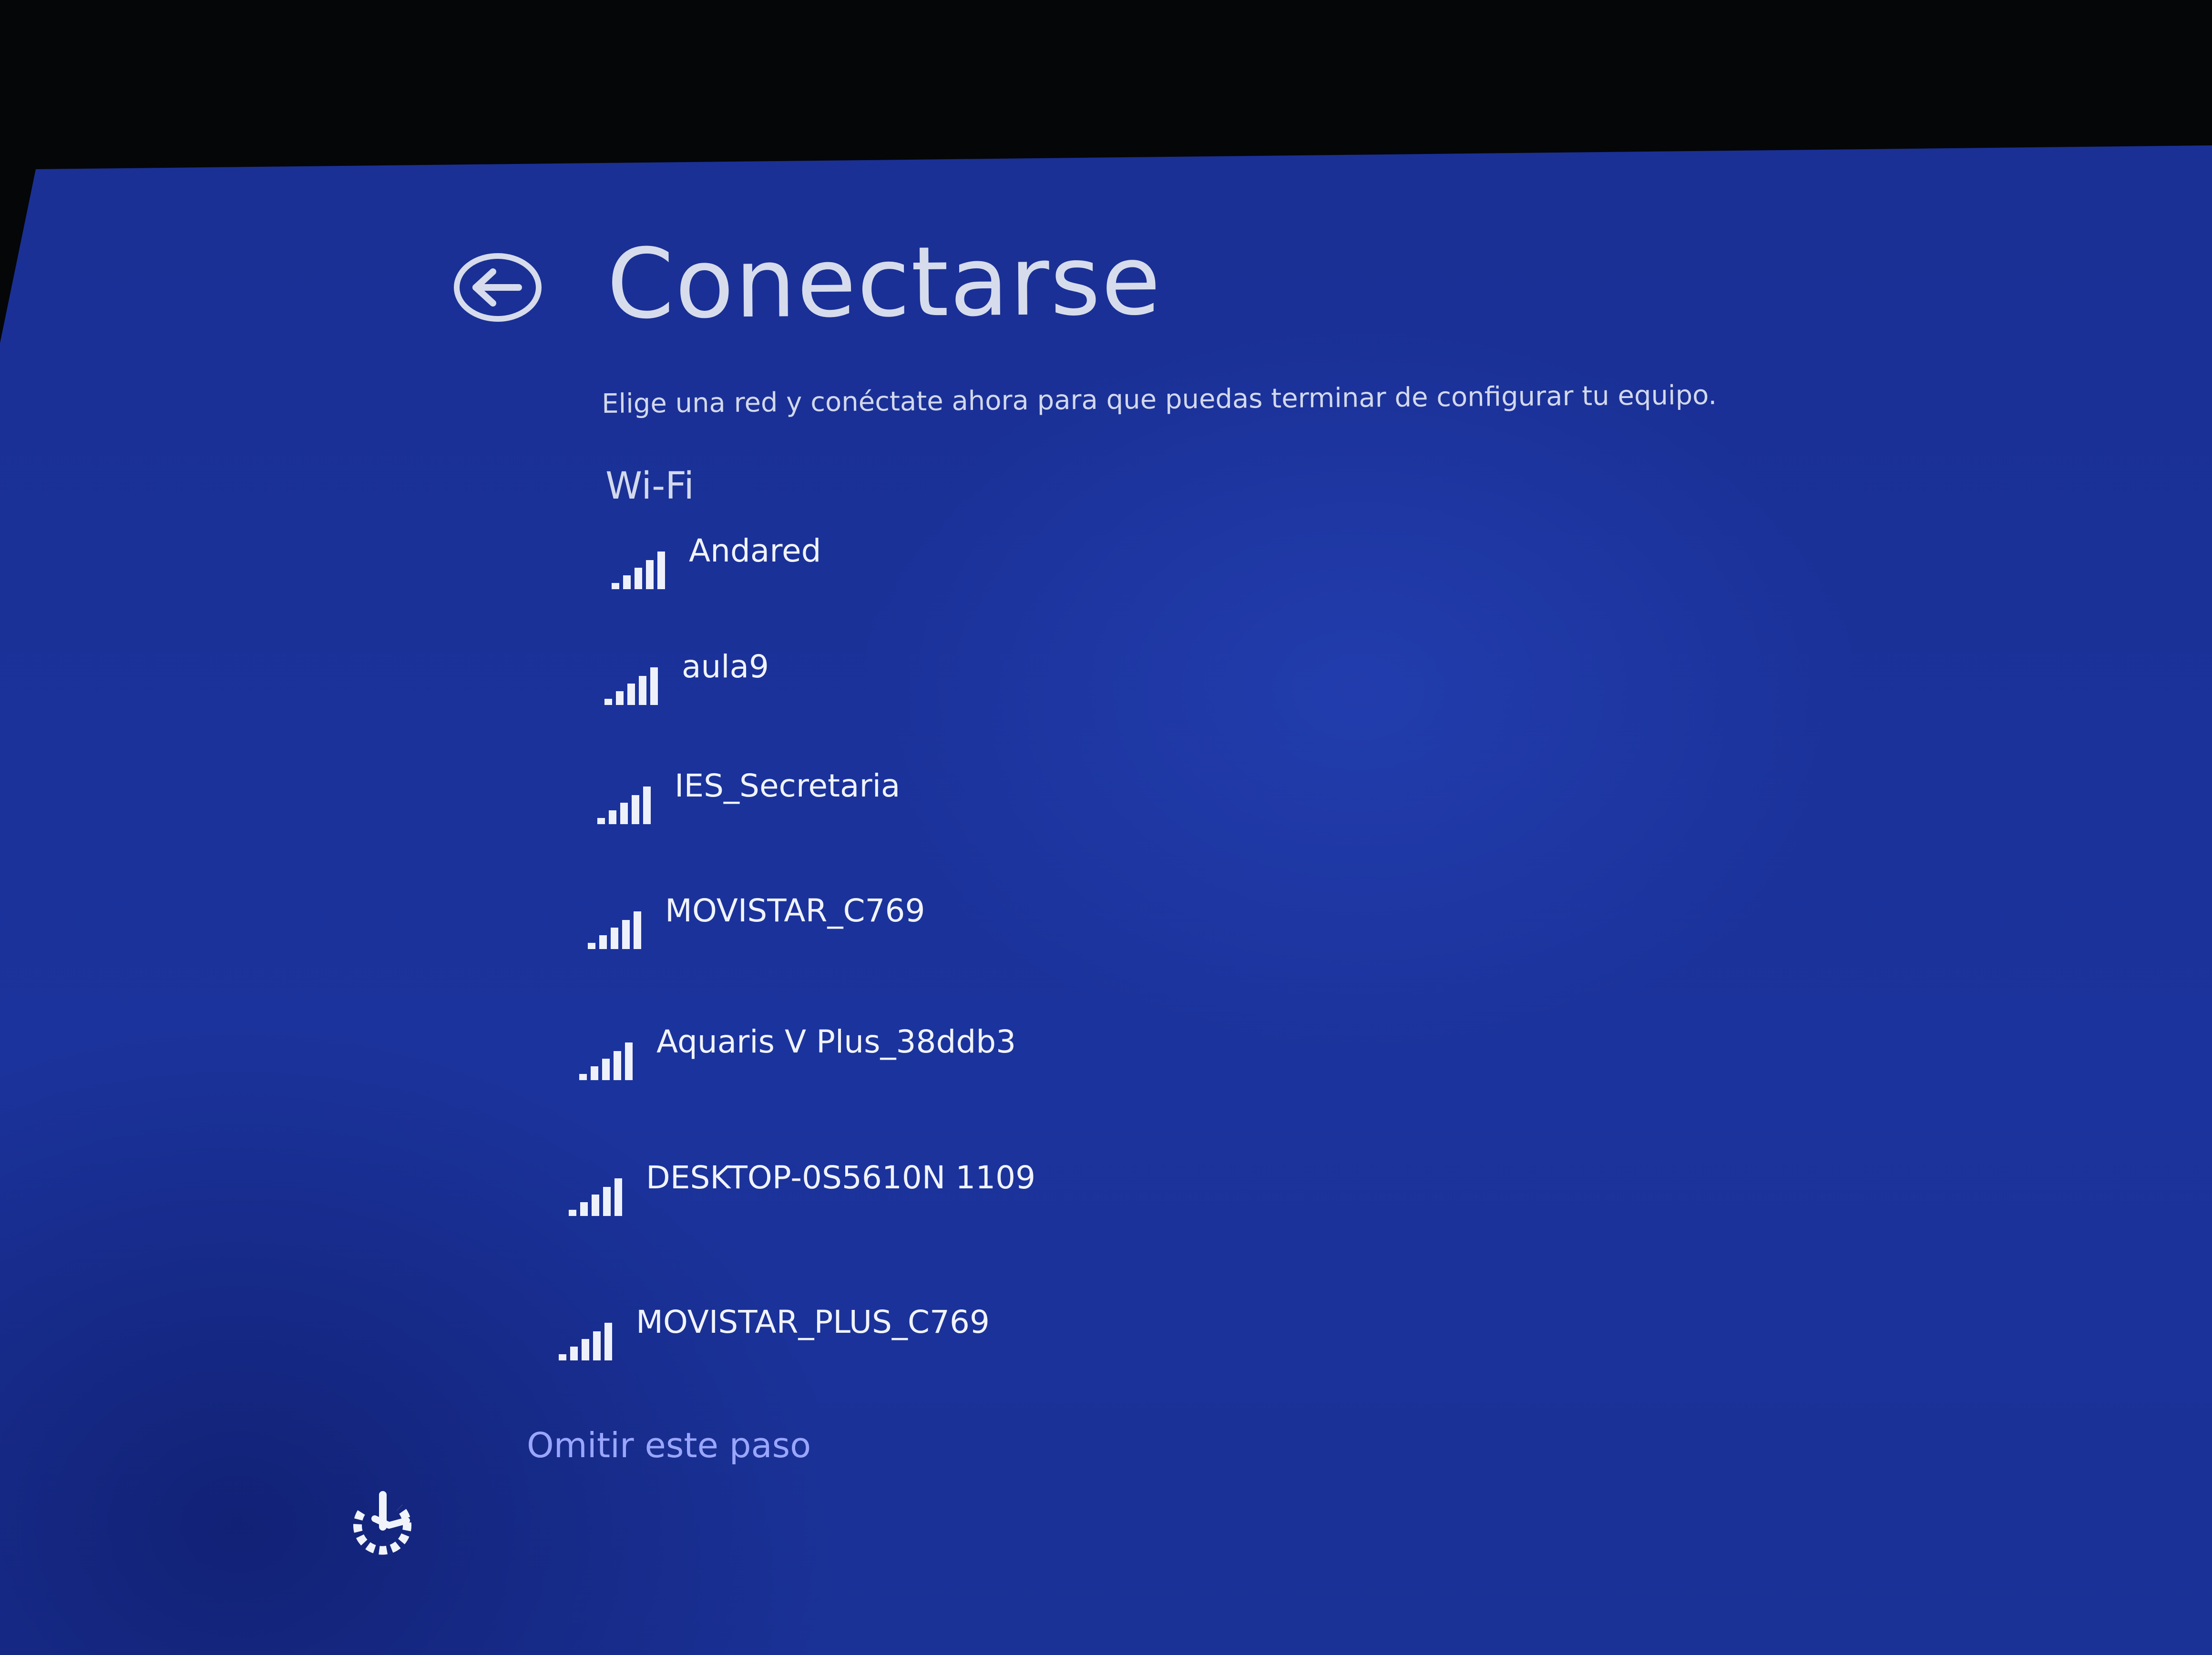 The height and width of the screenshot is (1655, 2212). Describe the element at coordinates (795, 910) in the screenshot. I see `network-name: MOVISTAR_C769` at that location.